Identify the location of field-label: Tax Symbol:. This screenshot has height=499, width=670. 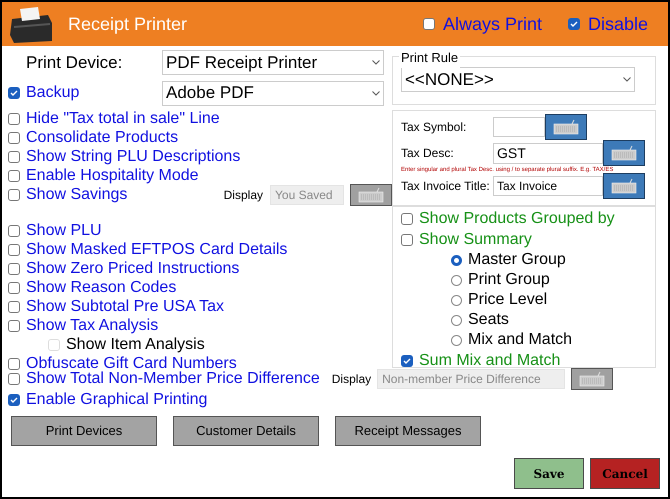
(434, 127).